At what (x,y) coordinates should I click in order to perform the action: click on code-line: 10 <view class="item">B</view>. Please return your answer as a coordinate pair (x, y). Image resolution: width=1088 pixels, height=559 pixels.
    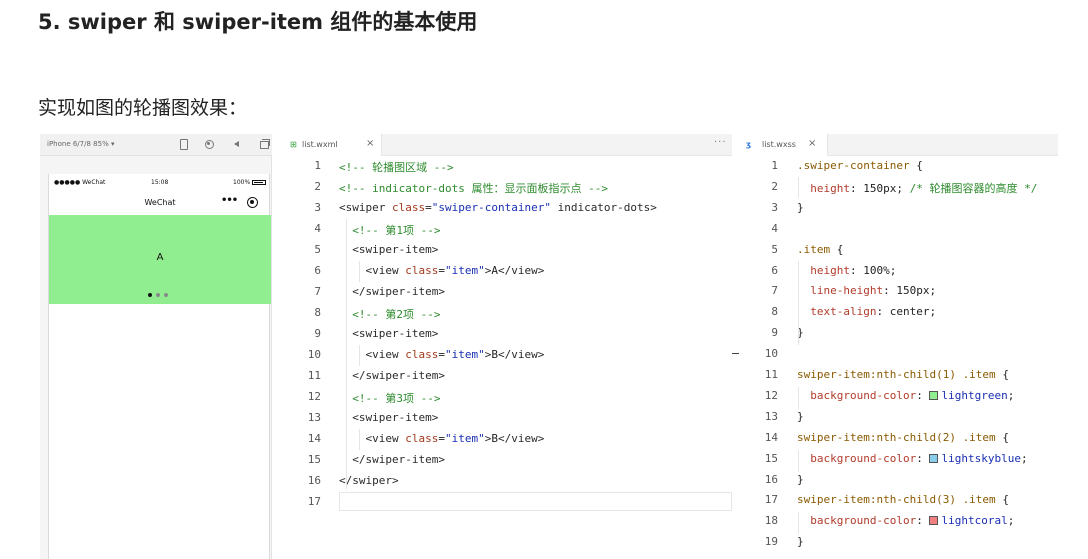
    Looking at the image, I should click on (506, 355).